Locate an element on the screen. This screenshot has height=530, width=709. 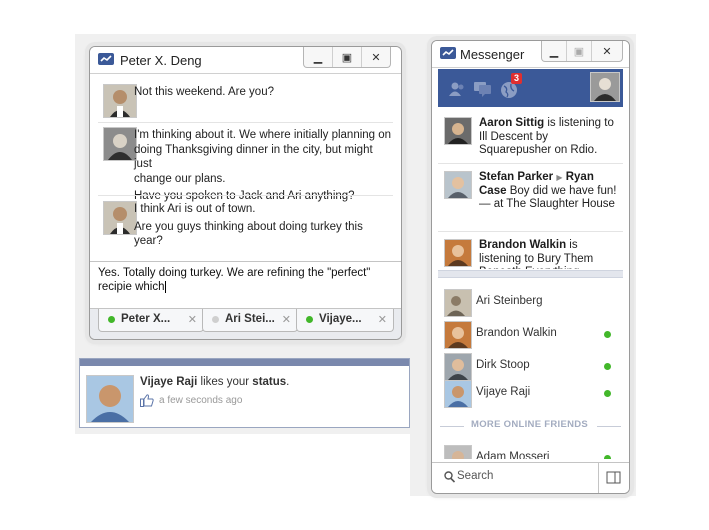
user-avatar is located at coordinates (605, 87).